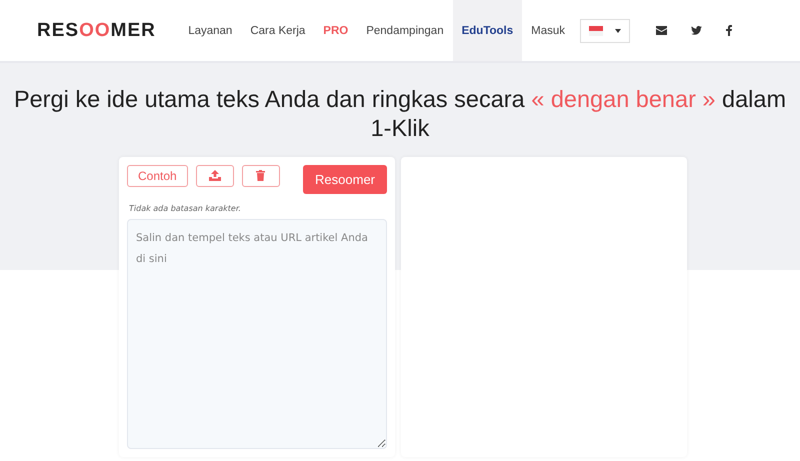  I want to click on facebook-icon, so click(729, 30).